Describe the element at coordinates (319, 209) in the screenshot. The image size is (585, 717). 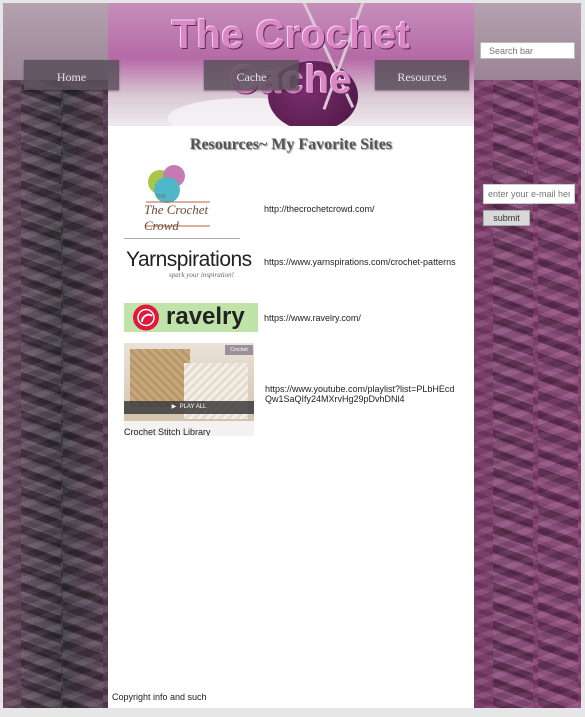
I see `link-crochetcrowd: http://thecrochetcrowd.com/` at that location.